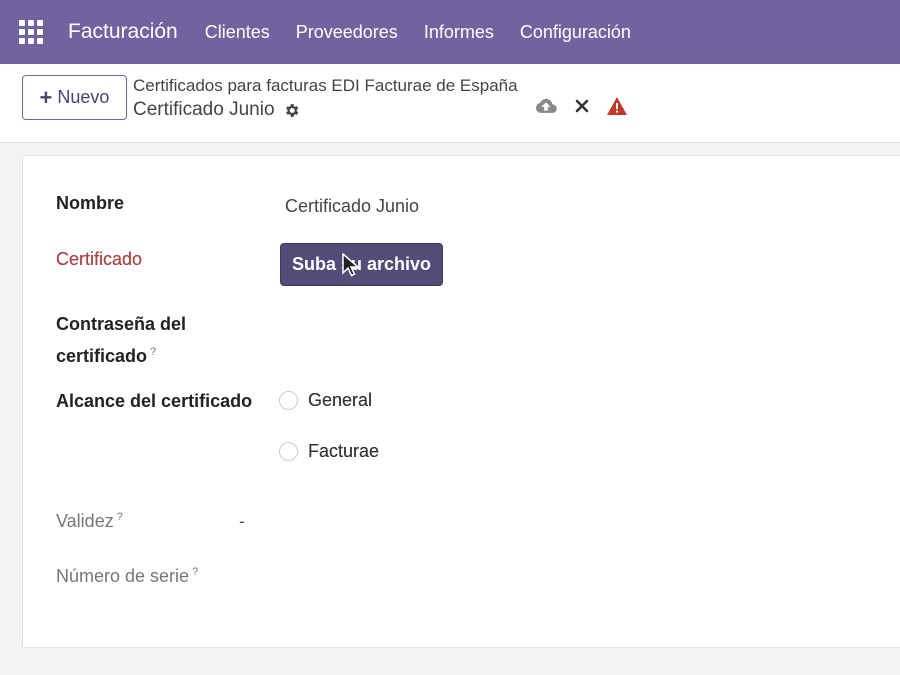  Describe the element at coordinates (83, 97) in the screenshot. I see `new-button-label: Nuevo` at that location.